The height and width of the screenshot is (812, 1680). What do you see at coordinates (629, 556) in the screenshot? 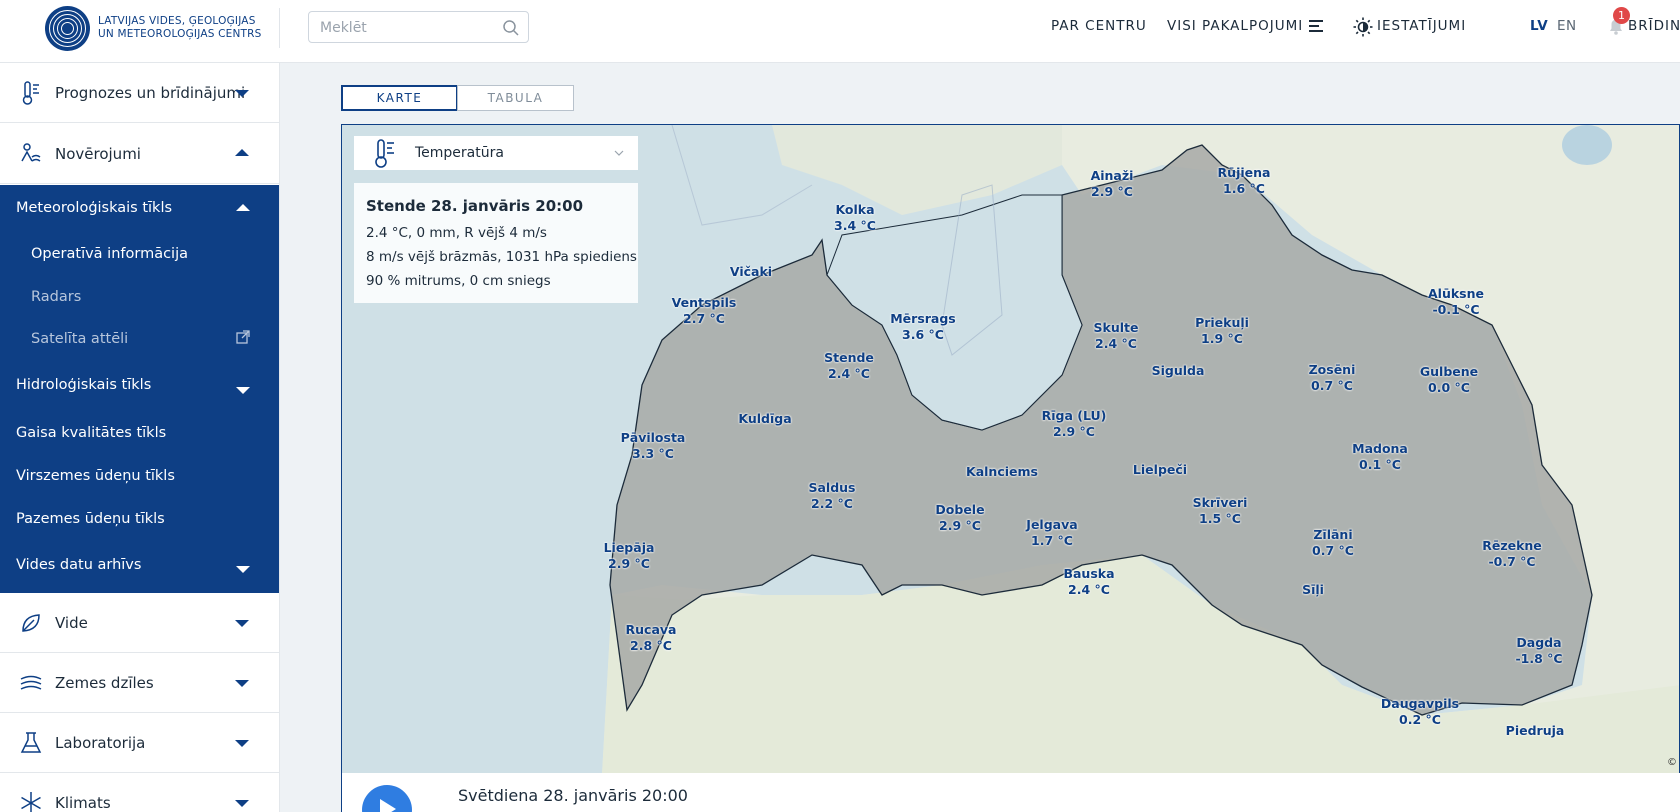
I see `station-marker: Liepāja 2.9 °C` at bounding box center [629, 556].